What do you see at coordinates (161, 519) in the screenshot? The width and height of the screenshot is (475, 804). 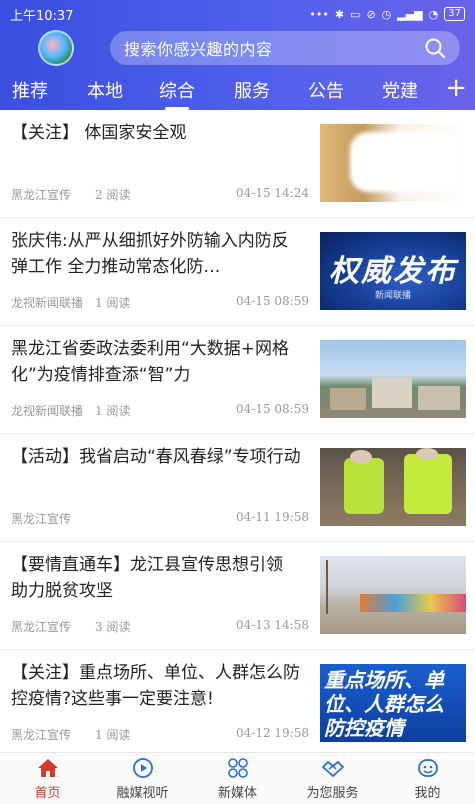 I see `article-meta: 黑龙江宣传 04-11 19:58` at bounding box center [161, 519].